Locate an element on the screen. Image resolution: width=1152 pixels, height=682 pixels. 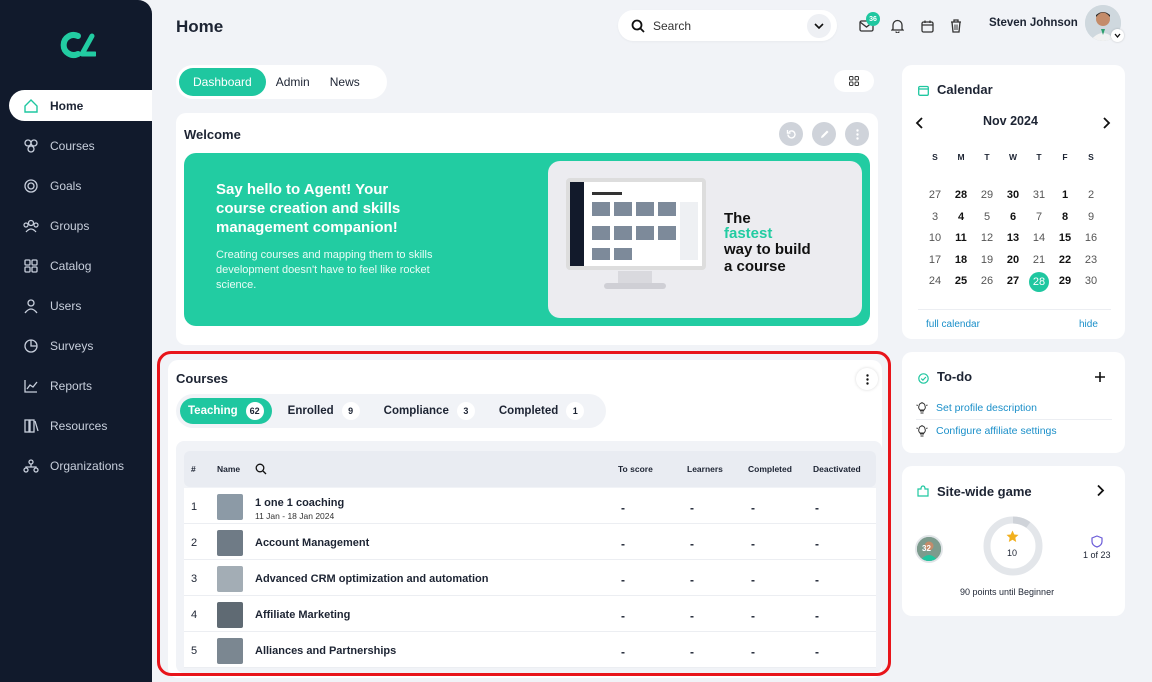
trash-icon is located at coordinates (956, 26).